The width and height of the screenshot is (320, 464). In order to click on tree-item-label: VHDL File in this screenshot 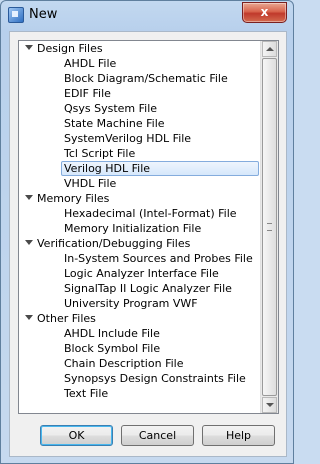, I will do `click(90, 183)`.